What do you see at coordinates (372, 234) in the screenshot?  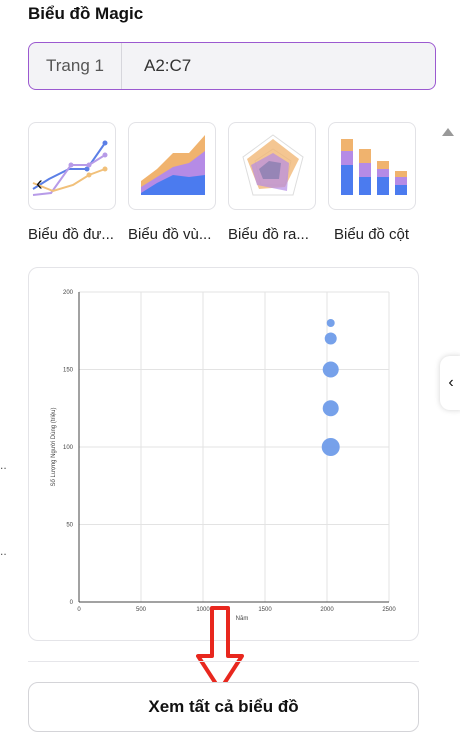 I see `thumbnail-label: Biểu đồ cột` at bounding box center [372, 234].